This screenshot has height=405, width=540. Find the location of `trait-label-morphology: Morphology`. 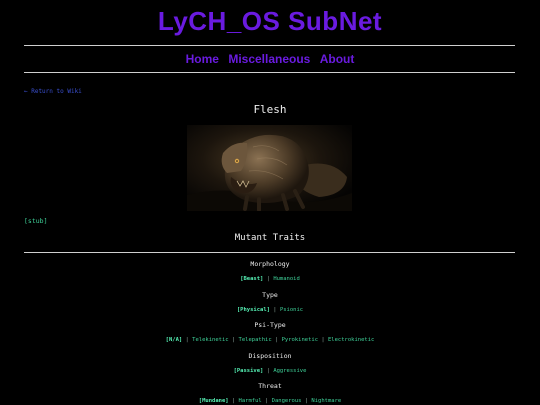

trait-label-morphology: Morphology is located at coordinates (270, 264).